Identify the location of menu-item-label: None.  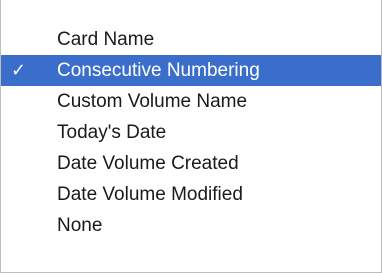
(80, 225).